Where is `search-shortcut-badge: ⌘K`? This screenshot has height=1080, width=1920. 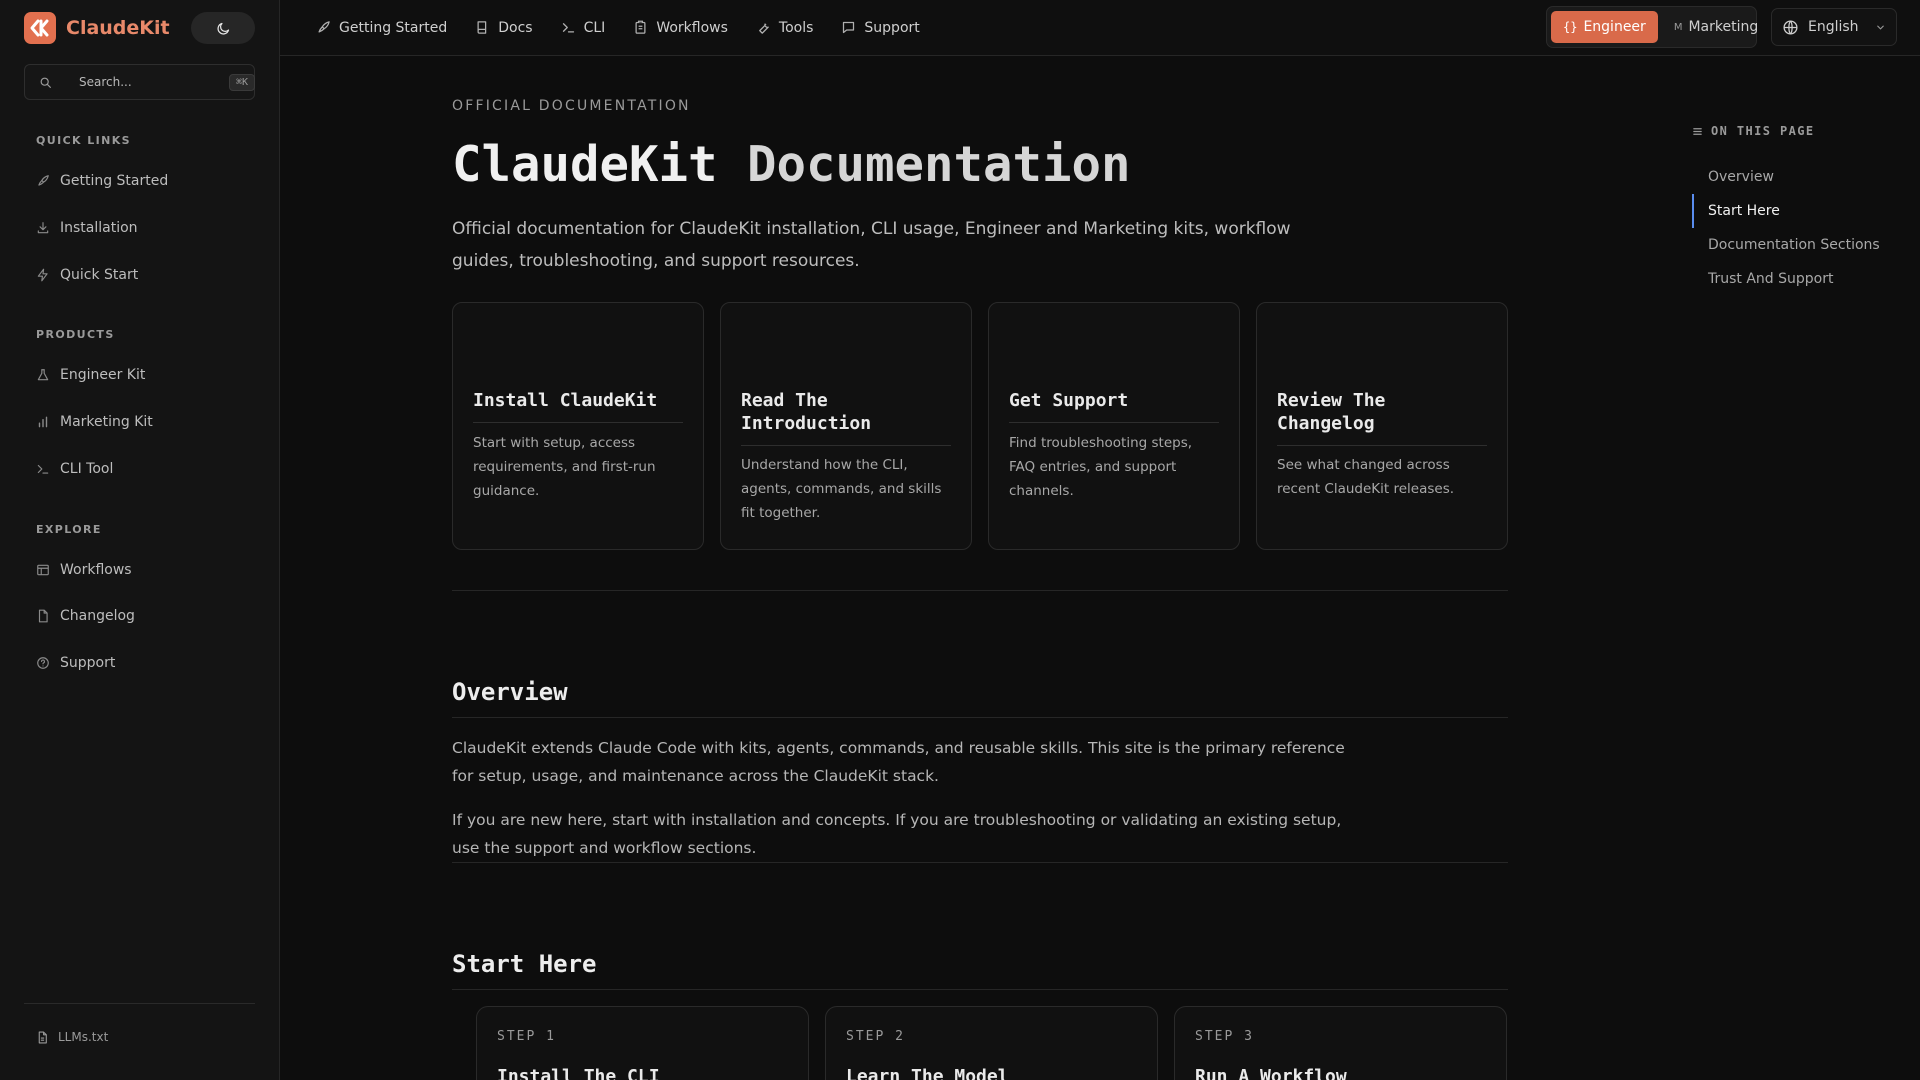 search-shortcut-badge: ⌘K is located at coordinates (242, 82).